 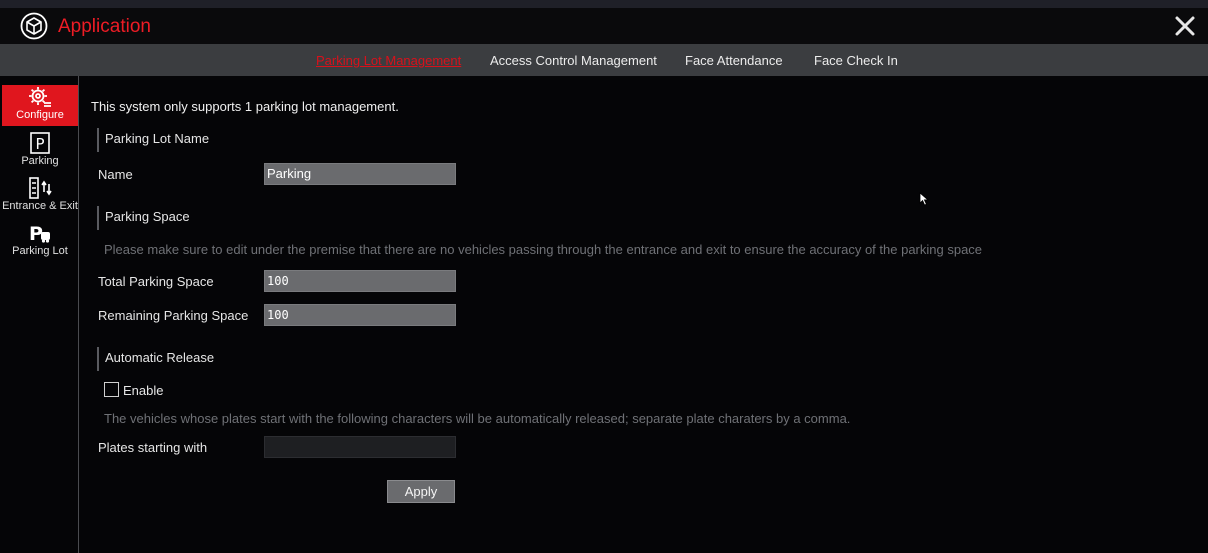 I want to click on parking-lot-icon: P, so click(x=39, y=234).